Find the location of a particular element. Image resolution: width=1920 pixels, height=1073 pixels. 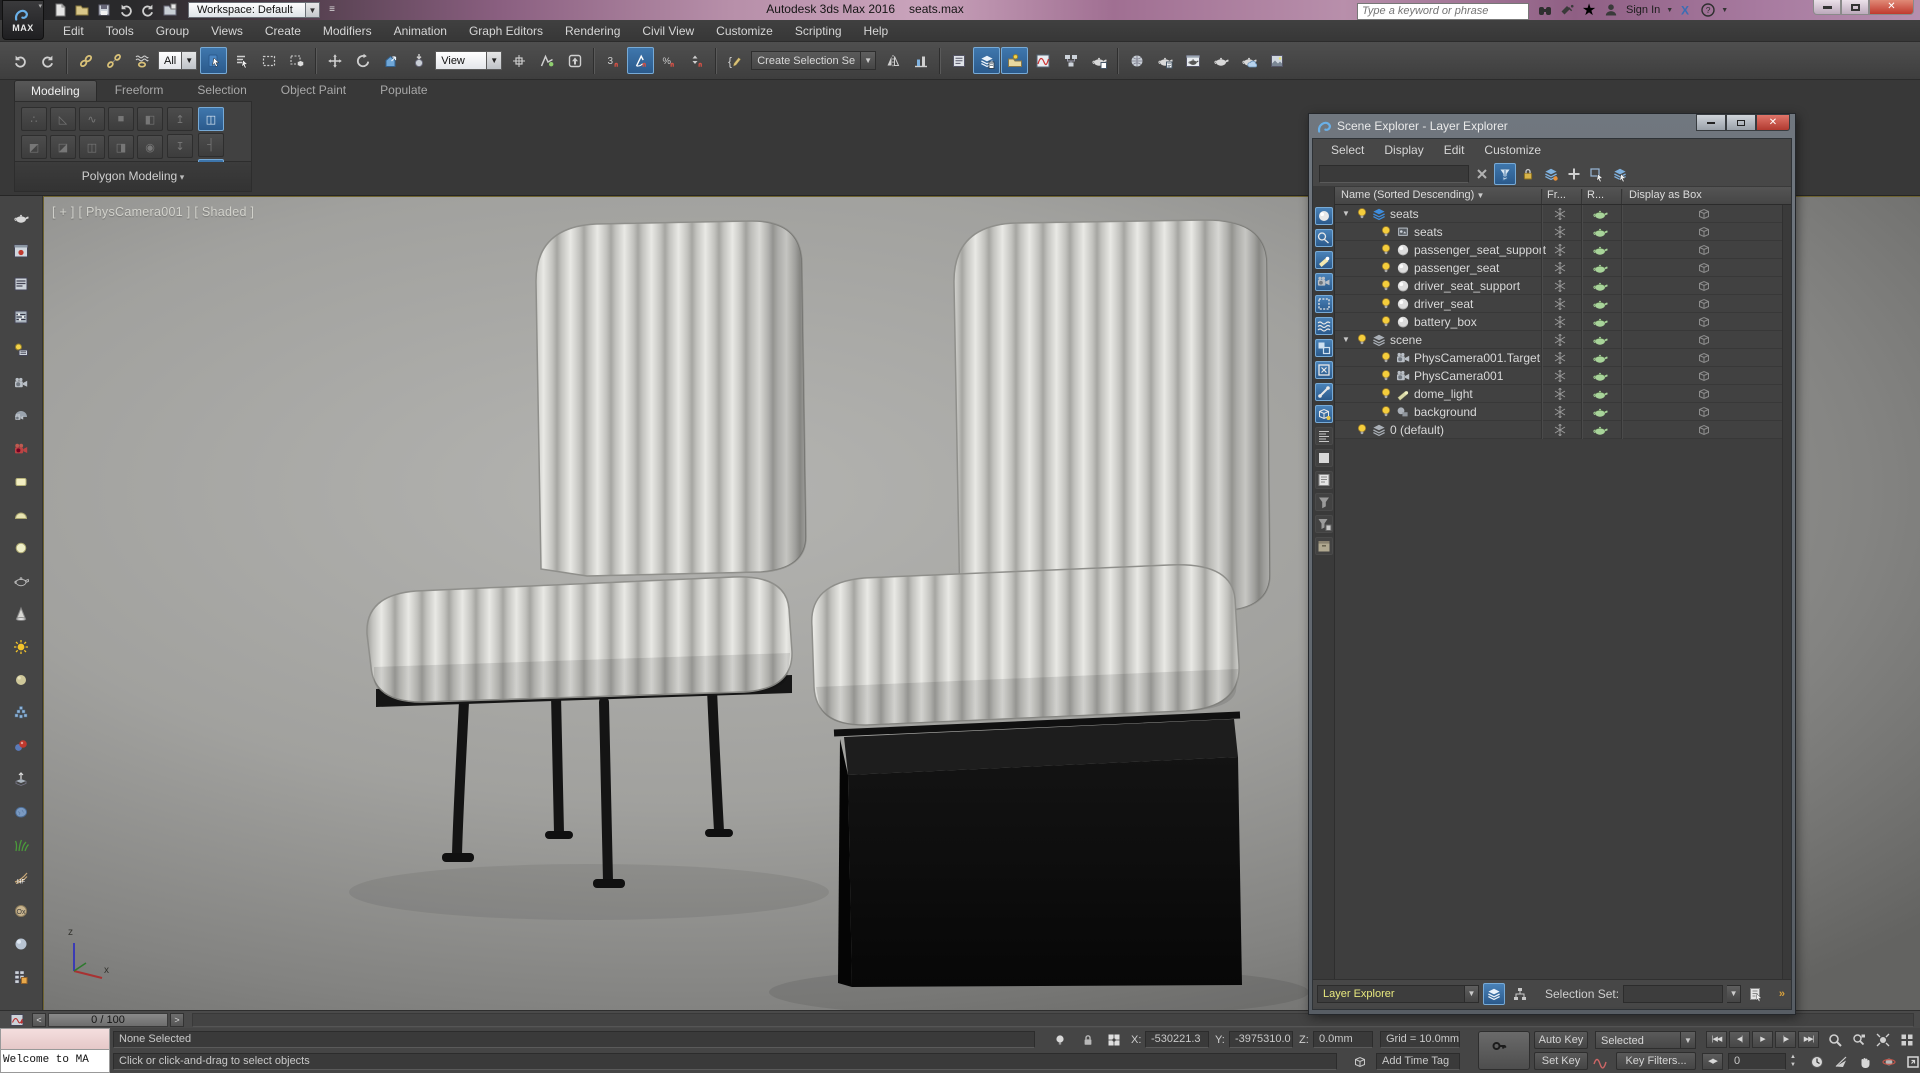

rock-icon is located at coordinates (21, 812).